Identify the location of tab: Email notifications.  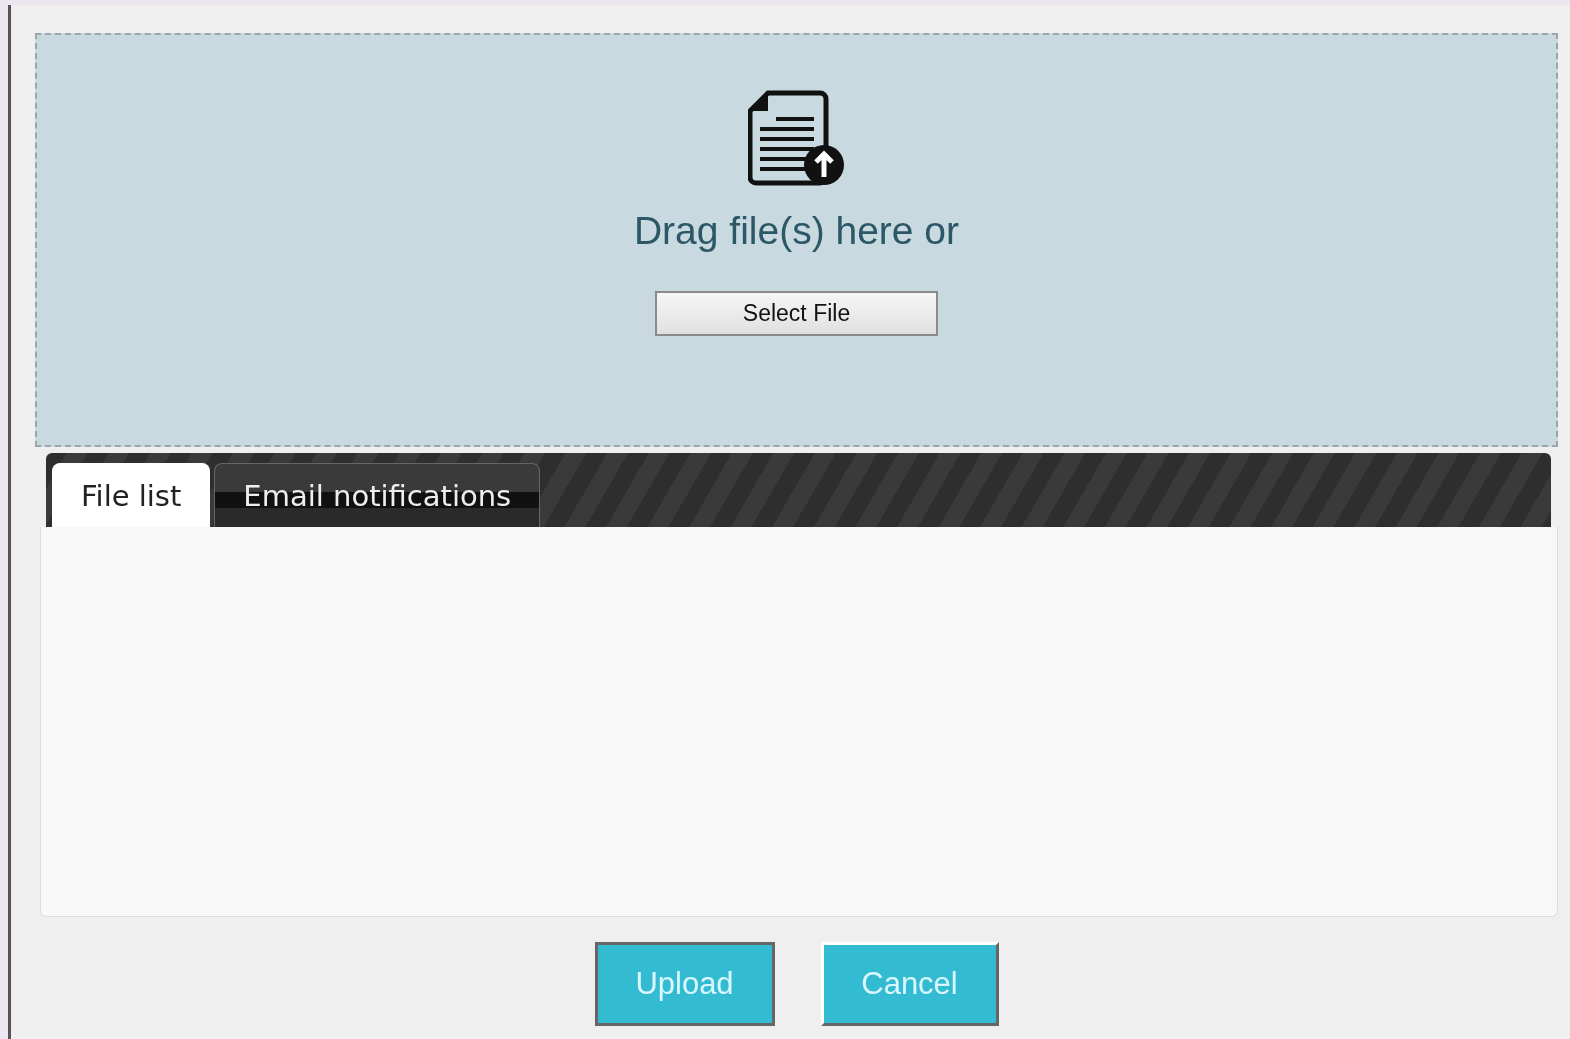
(377, 495).